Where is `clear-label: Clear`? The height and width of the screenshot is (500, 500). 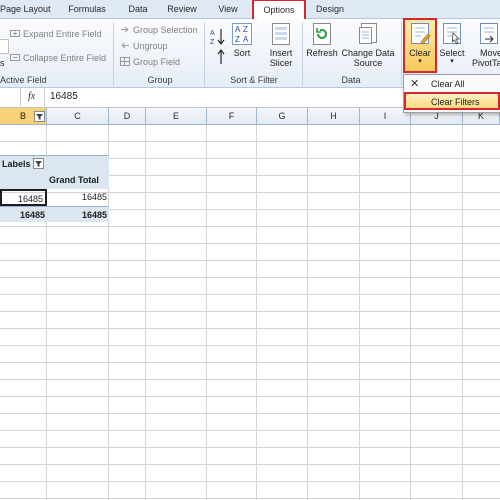
clear-label: Clear is located at coordinates (420, 53).